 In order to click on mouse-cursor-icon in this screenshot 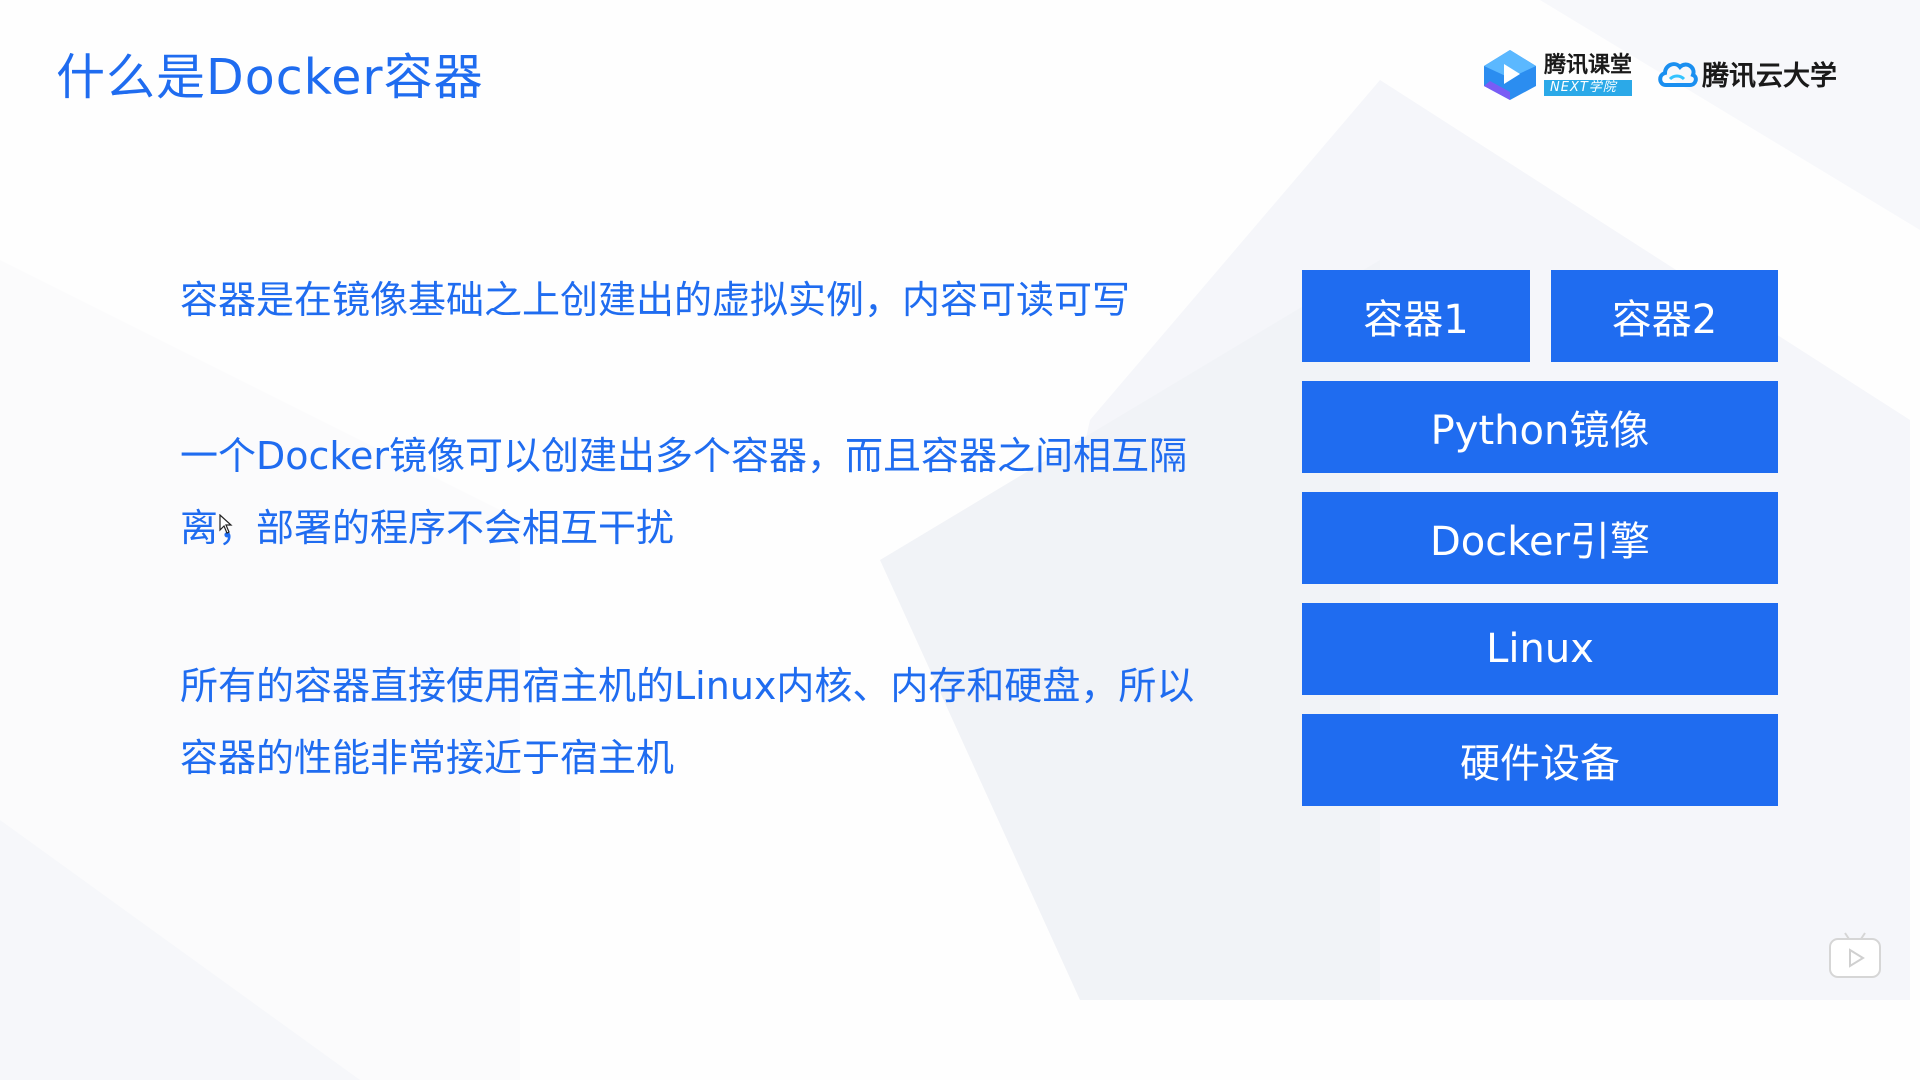, I will do `click(226, 524)`.